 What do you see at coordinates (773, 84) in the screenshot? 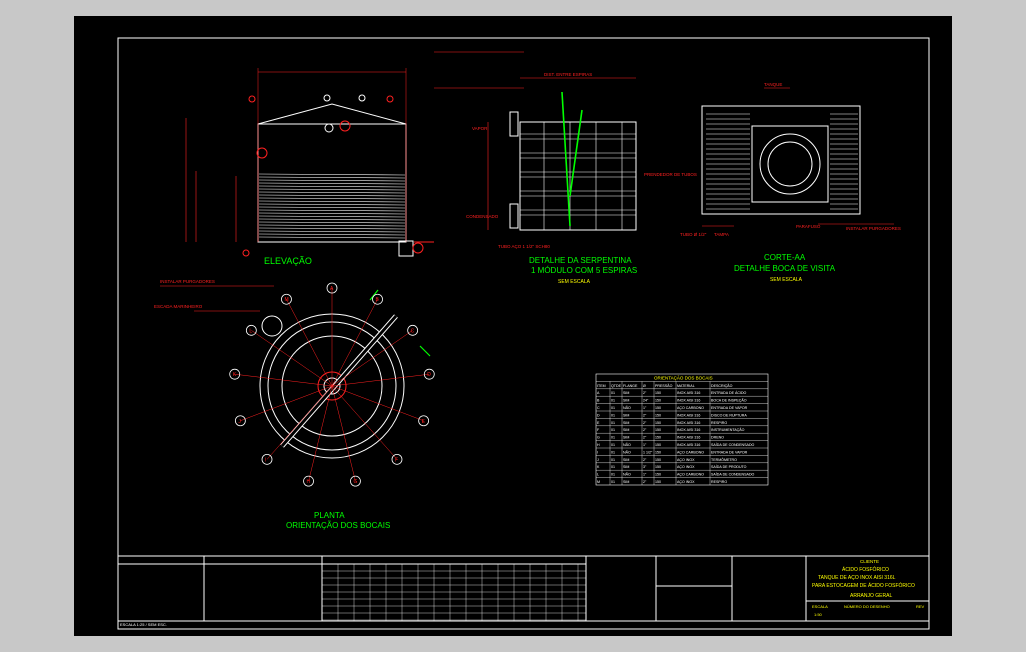
I see `note-tanque: TANQUE` at bounding box center [773, 84].